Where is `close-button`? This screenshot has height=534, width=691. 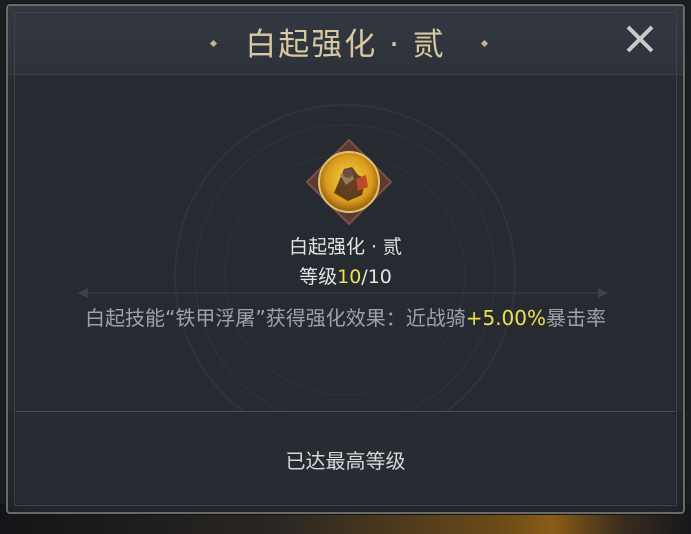
close-button is located at coordinates (640, 39).